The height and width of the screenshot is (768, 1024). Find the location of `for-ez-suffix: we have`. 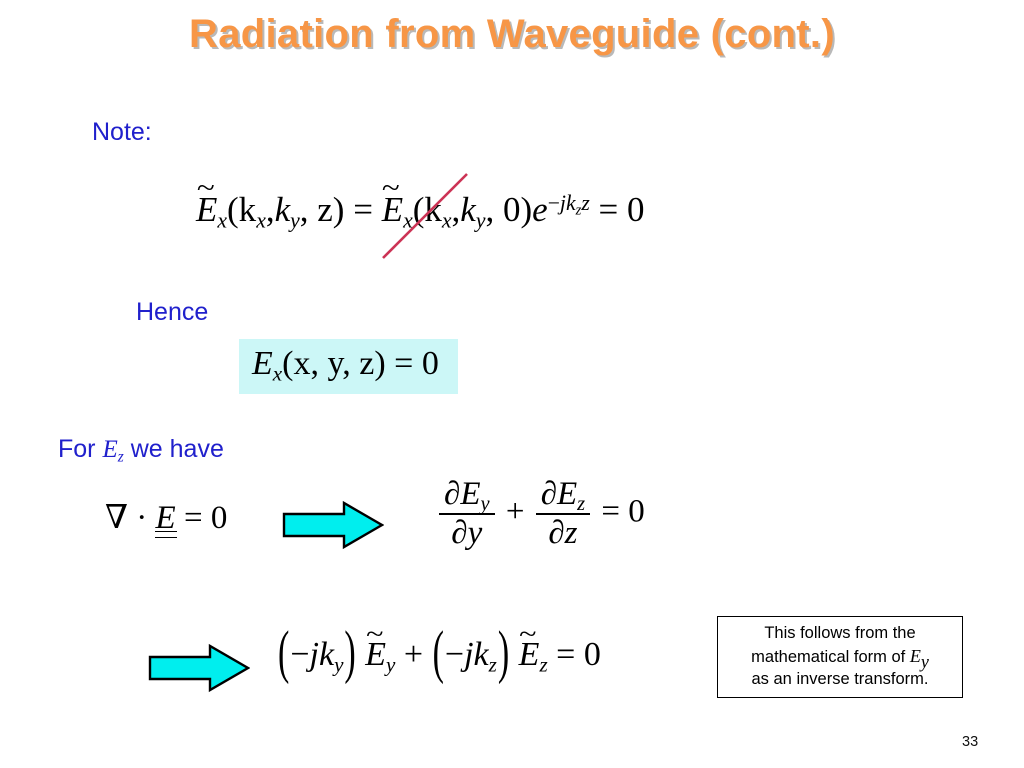

for-ez-suffix: we have is located at coordinates (173, 449).